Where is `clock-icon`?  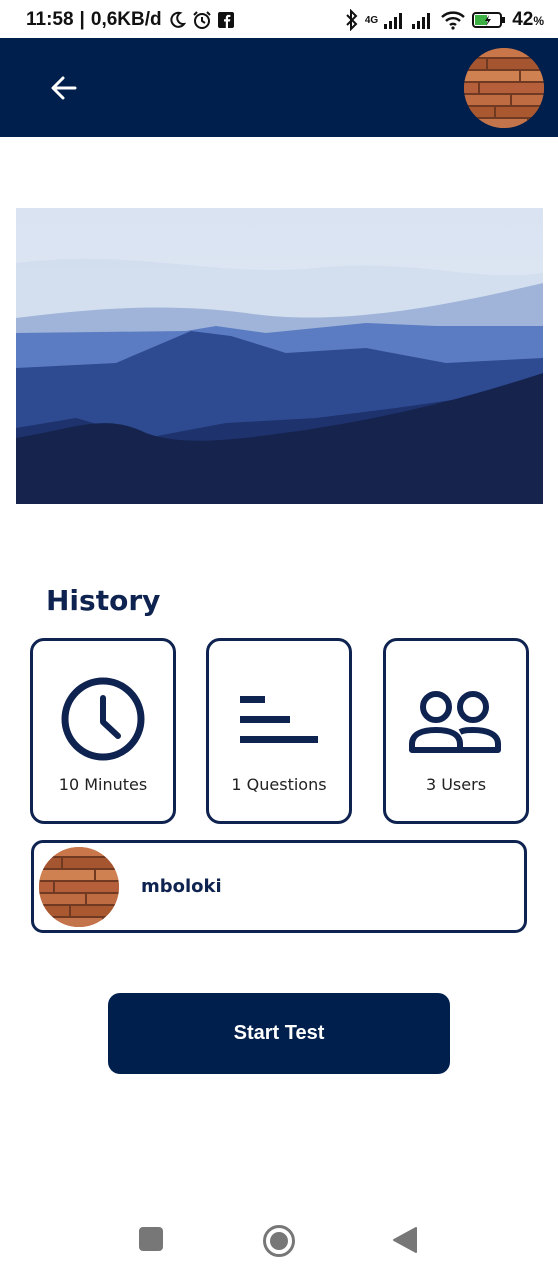 clock-icon is located at coordinates (103, 719).